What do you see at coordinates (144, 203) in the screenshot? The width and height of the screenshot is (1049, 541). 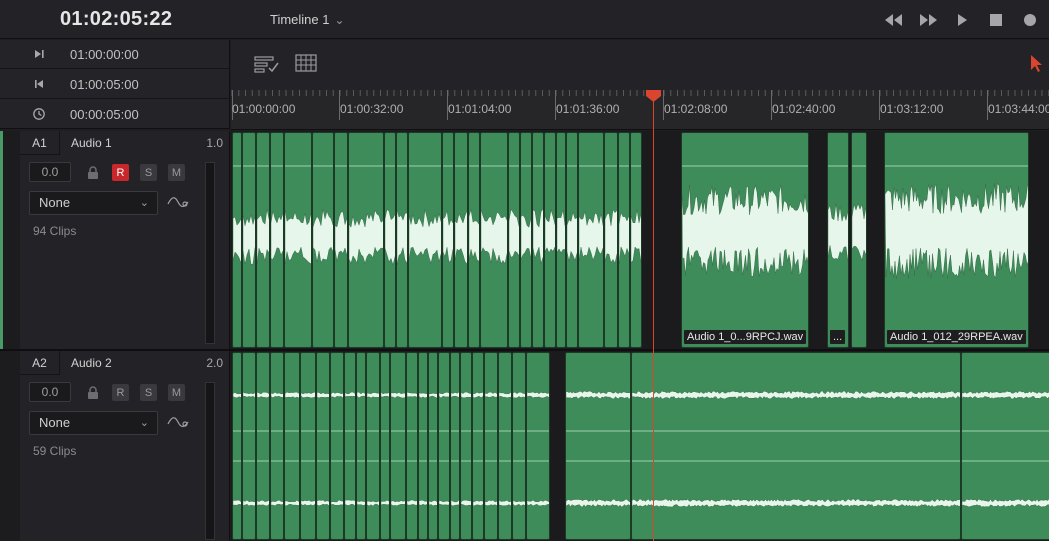 I see `chevron-down-icon: ⌄` at bounding box center [144, 203].